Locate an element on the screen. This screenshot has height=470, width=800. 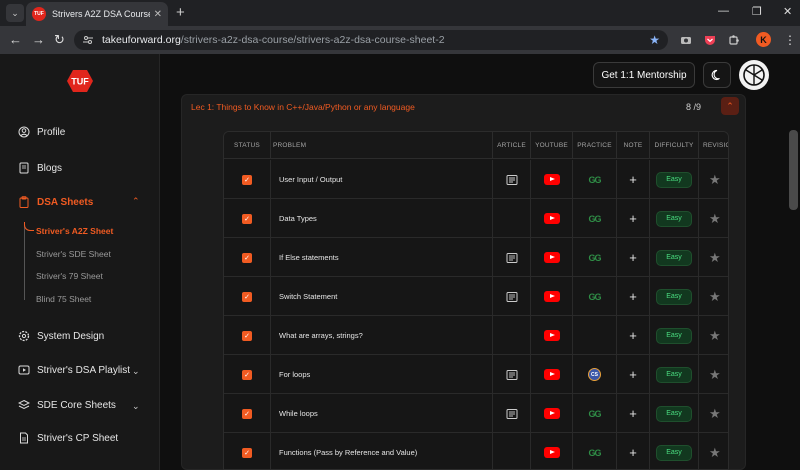
extensions-puzzle-icon is located at coordinates (734, 40).